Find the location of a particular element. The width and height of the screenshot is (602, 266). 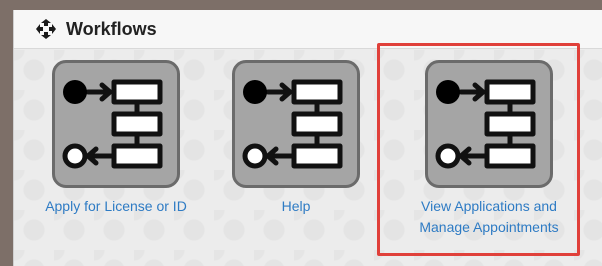

panel-title: Workflows is located at coordinates (111, 28).